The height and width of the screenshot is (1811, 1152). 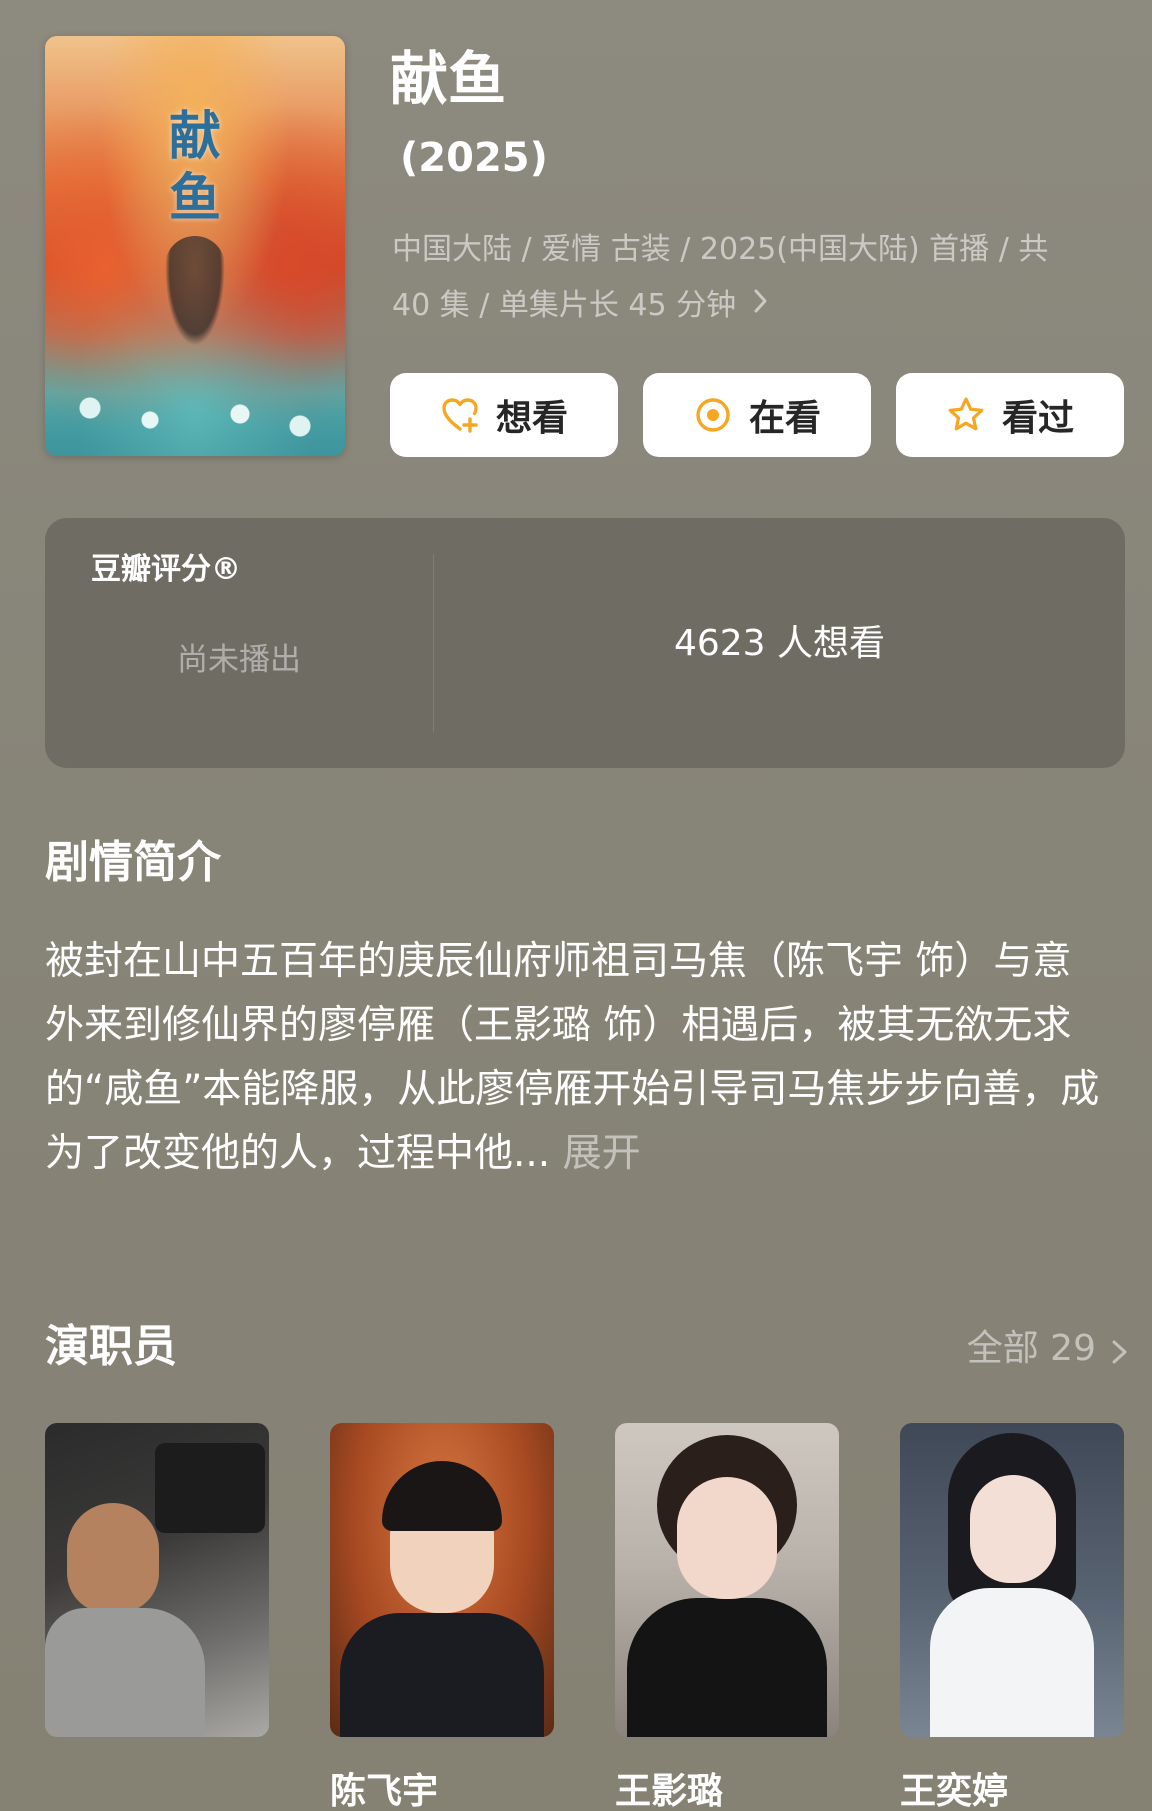 I want to click on want-to-watch-label: 想看, so click(x=531, y=418).